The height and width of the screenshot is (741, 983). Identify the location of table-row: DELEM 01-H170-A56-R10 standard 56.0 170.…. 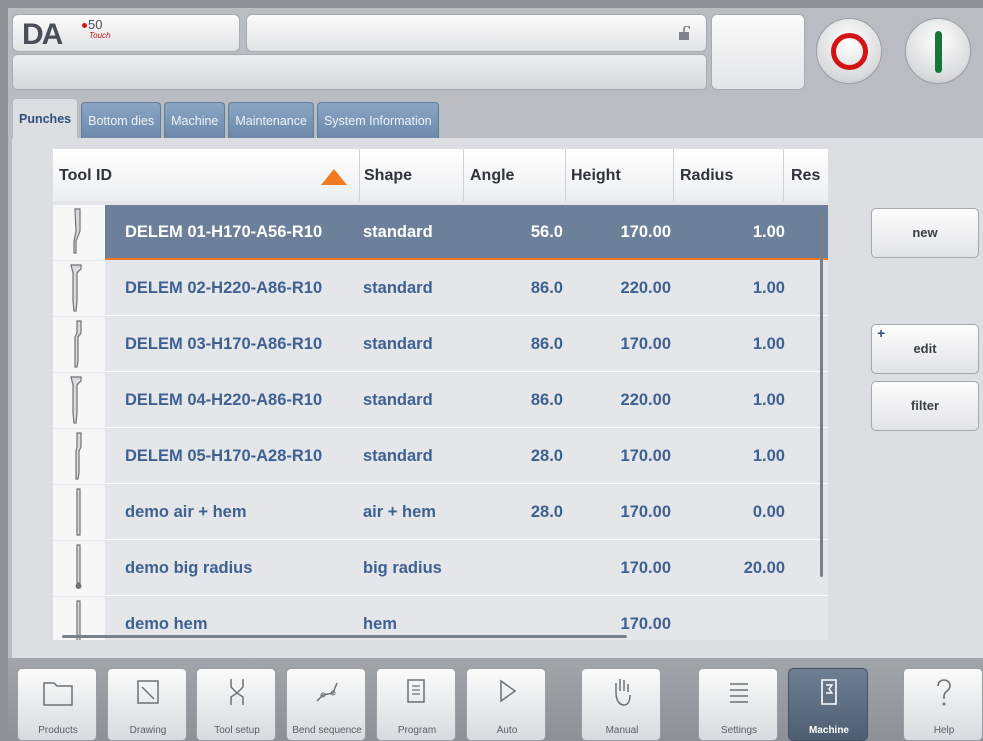
(440, 232).